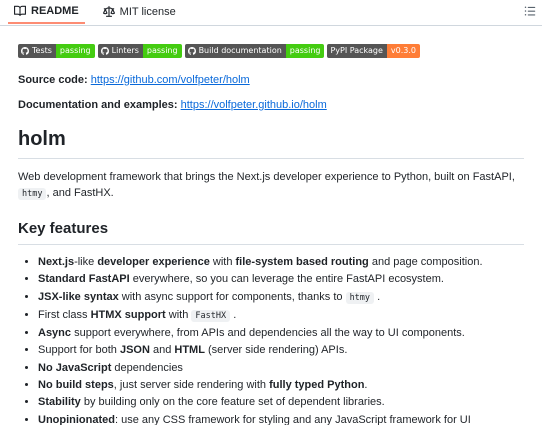 The width and height of the screenshot is (542, 425). What do you see at coordinates (75, 51) in the screenshot?
I see `badge-tests-status: passing` at bounding box center [75, 51].